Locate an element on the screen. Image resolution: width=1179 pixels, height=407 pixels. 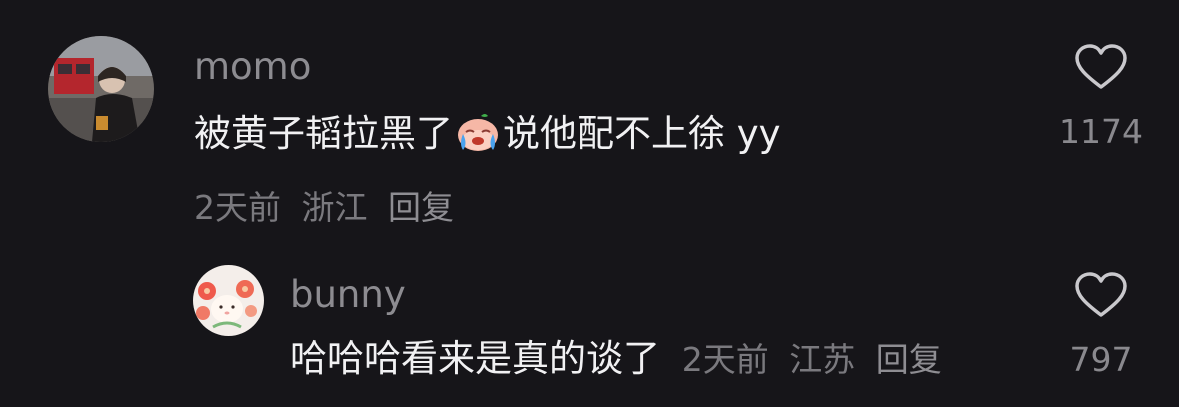
comment-text: 被黄子韬拉黑了 说他配不上徐 yy is located at coordinates (487, 132).